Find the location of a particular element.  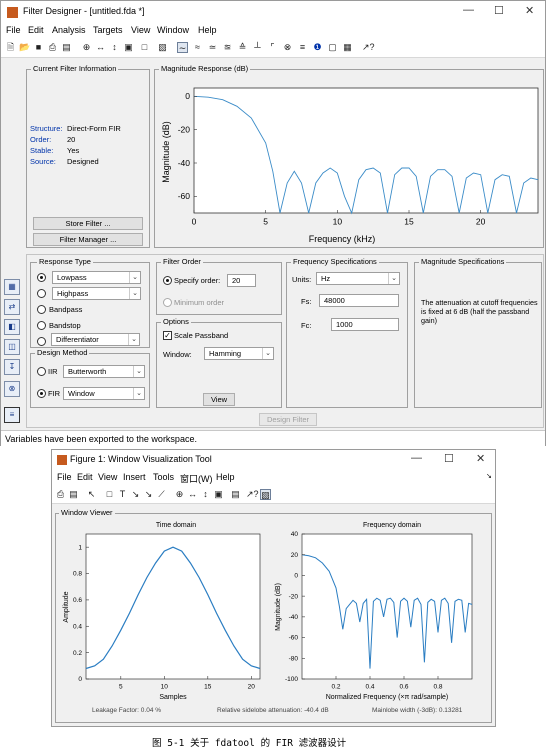

dock-arrow-icon: ↘ is located at coordinates (489, 476).